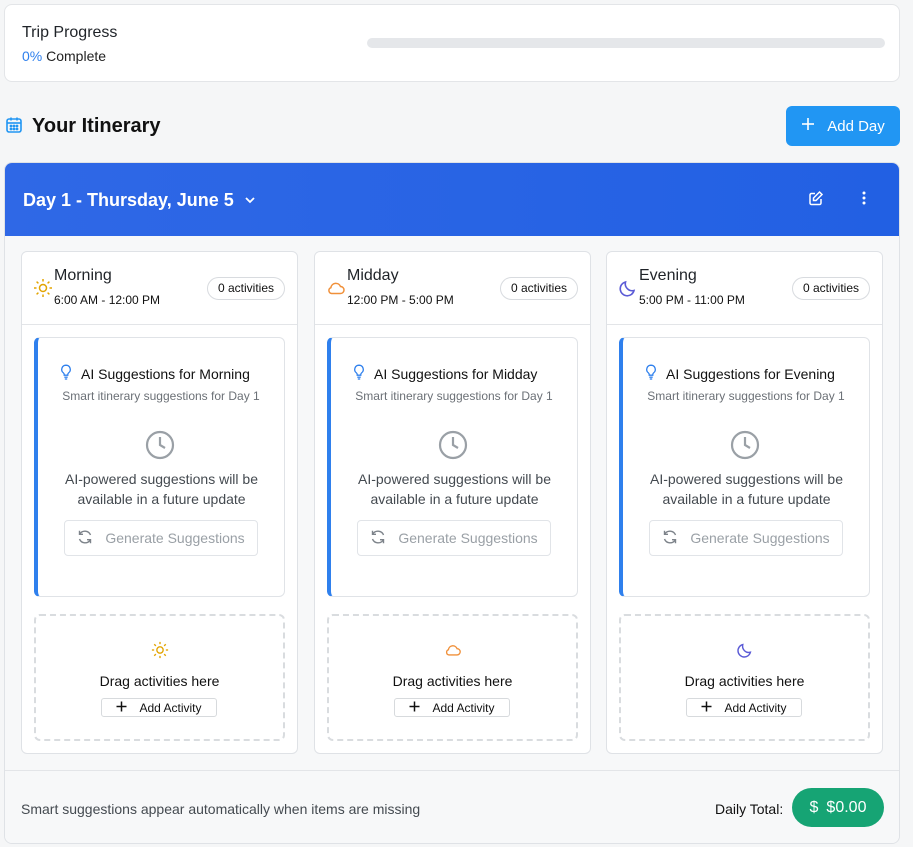 The width and height of the screenshot is (913, 847). I want to click on period-name: Evening, so click(668, 275).